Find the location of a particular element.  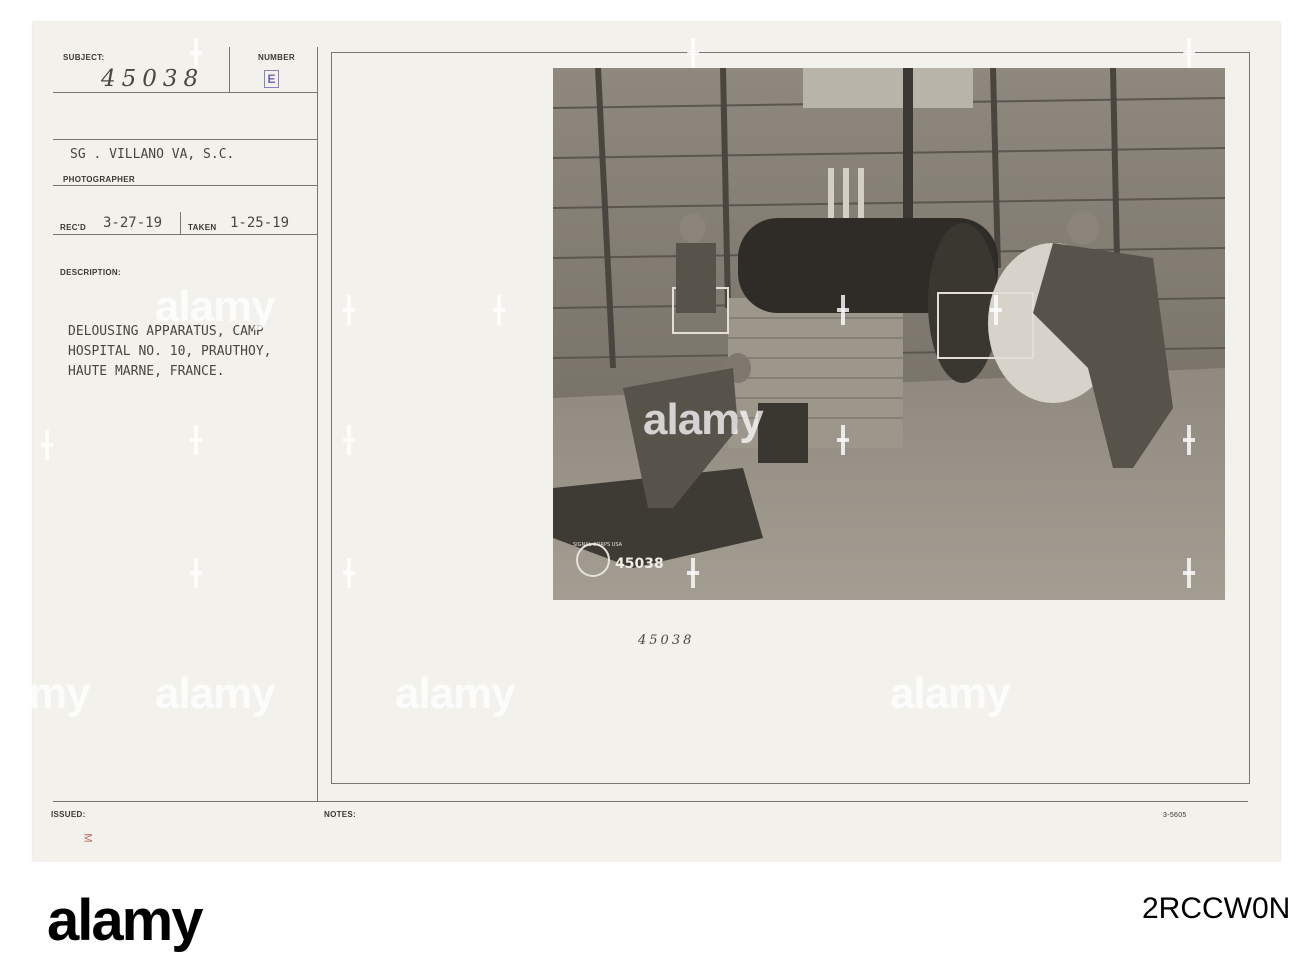

number-value: E is located at coordinates (271, 79).